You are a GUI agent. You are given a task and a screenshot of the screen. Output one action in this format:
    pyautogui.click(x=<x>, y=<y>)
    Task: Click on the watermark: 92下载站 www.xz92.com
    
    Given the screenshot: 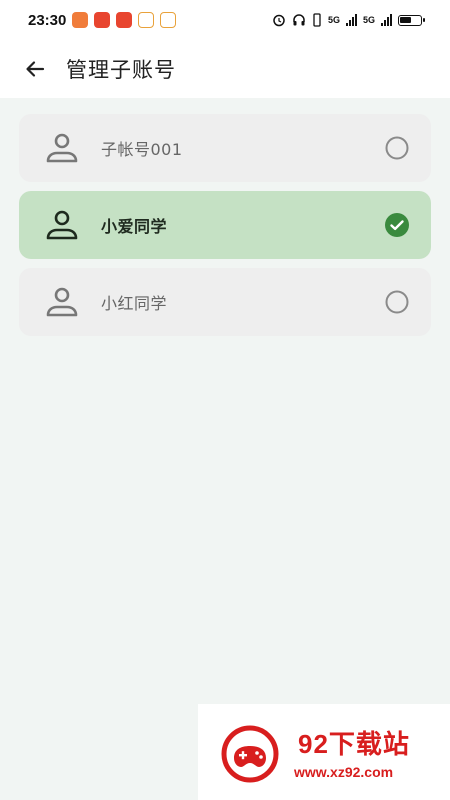 What is the action you would take?
    pyautogui.click(x=324, y=752)
    